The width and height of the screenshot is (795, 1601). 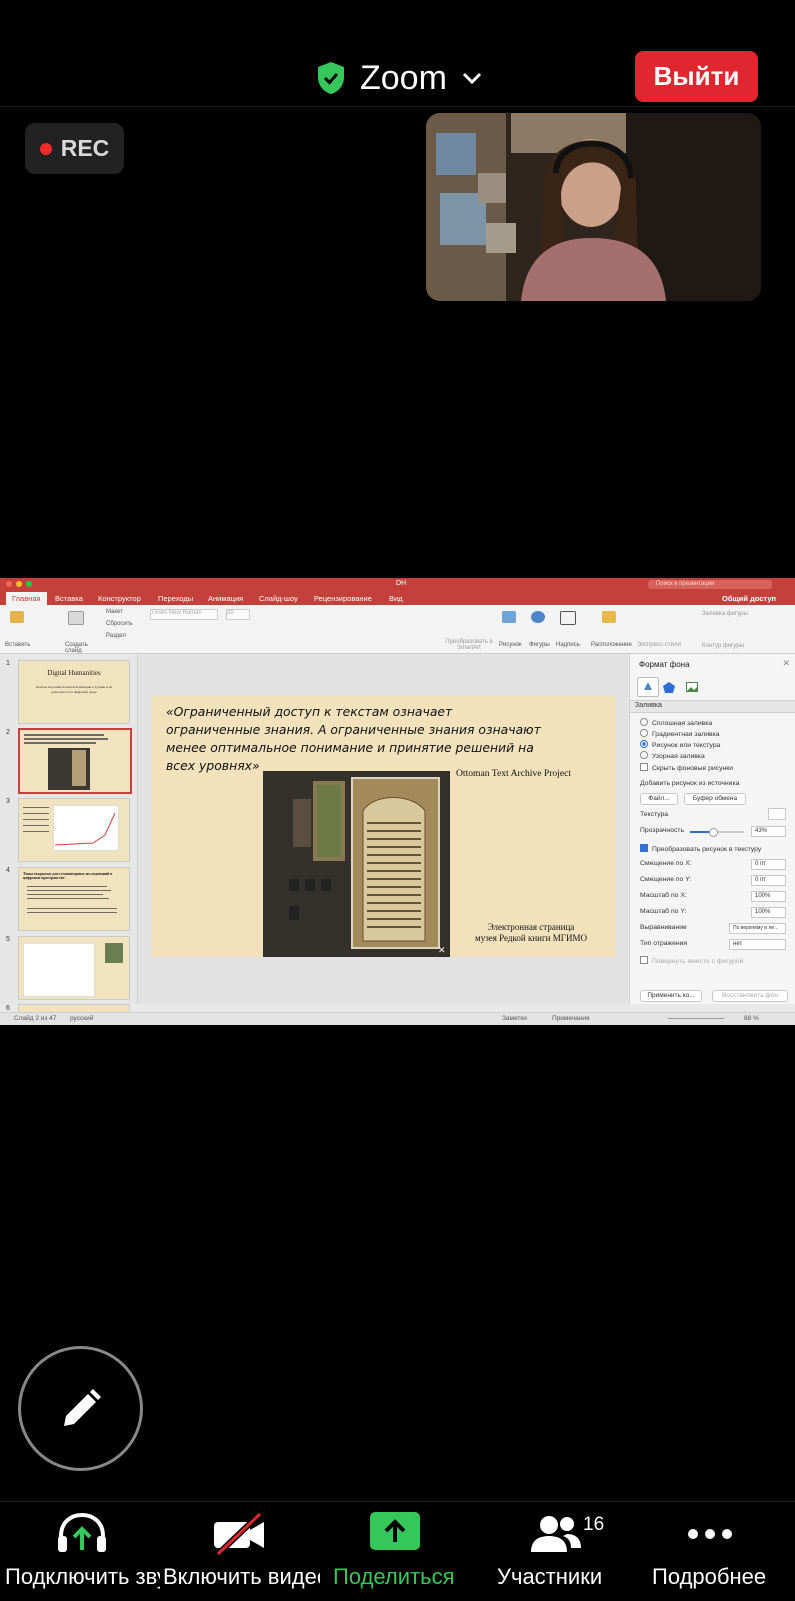 What do you see at coordinates (184, 614) in the screenshot?
I see `font-family-select: Times New Roman` at bounding box center [184, 614].